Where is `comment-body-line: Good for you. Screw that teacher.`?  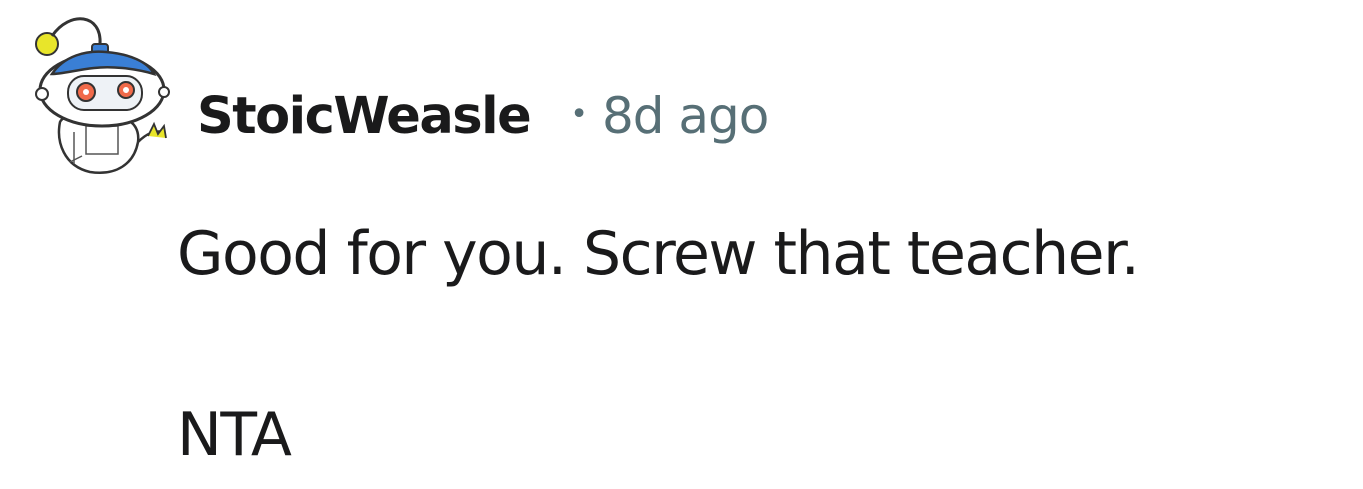
comment-body-line: Good for you. Screw that teacher. is located at coordinates (658, 254).